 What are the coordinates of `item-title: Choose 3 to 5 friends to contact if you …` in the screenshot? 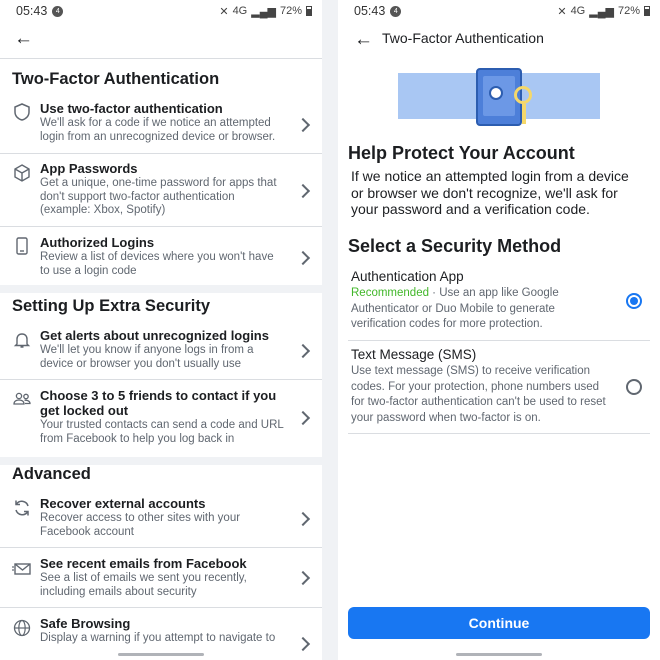 It's located at (158, 403).